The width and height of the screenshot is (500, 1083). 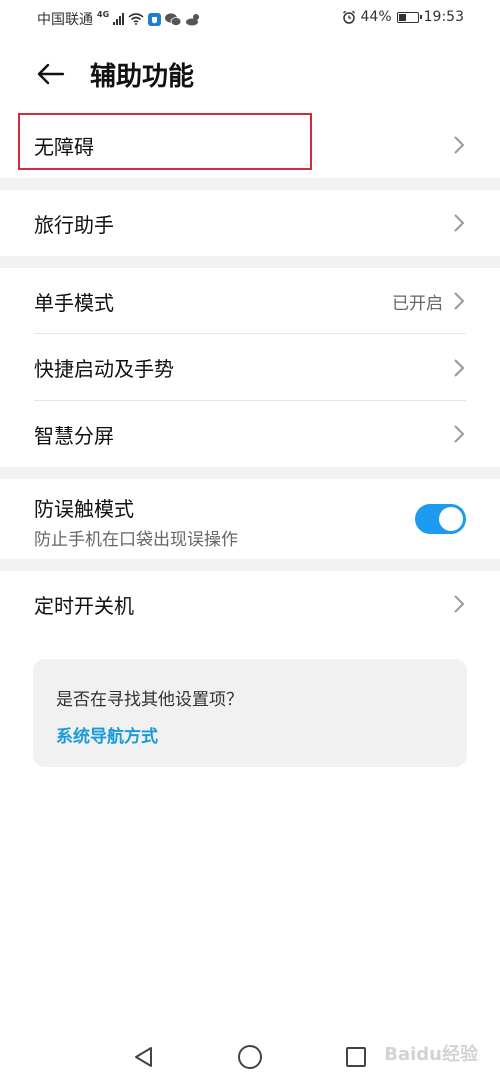 What do you see at coordinates (104, 369) in the screenshot?
I see `list-item-label: 快捷启动及手势` at bounding box center [104, 369].